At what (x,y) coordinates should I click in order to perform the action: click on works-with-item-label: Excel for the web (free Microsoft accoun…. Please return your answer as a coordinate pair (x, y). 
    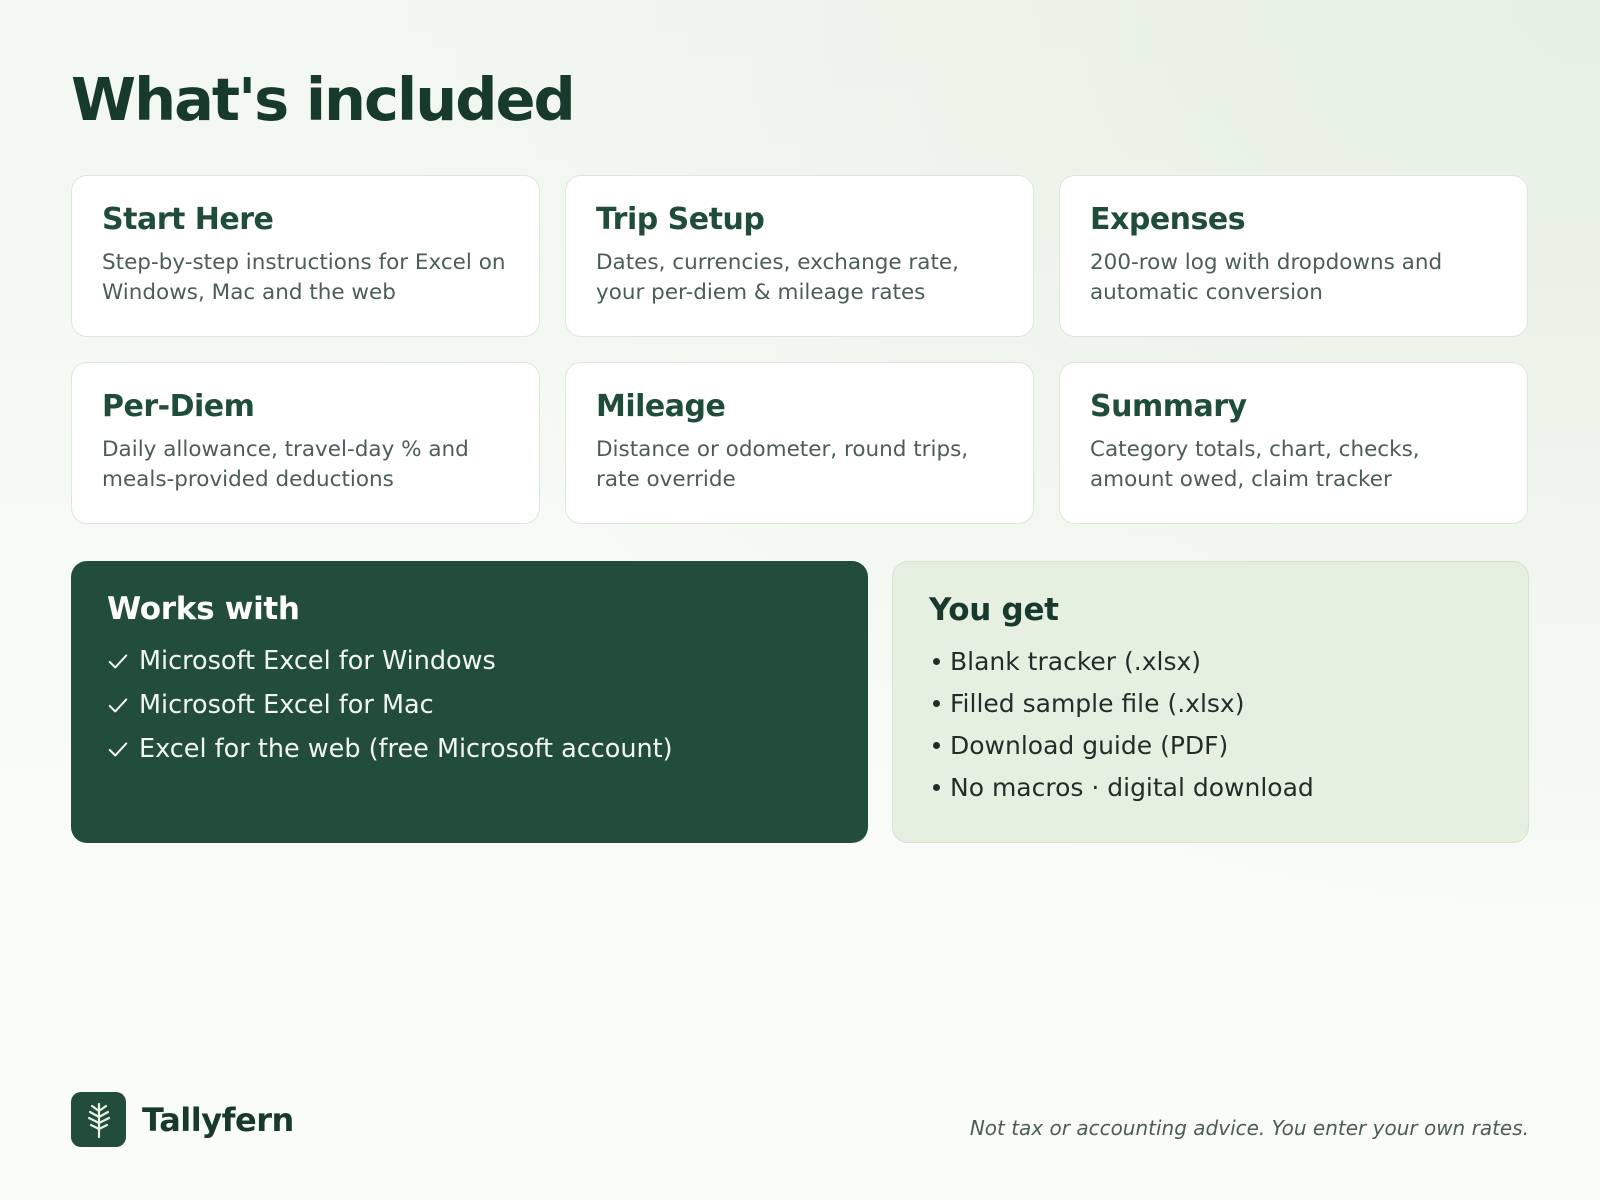
    Looking at the image, I should click on (406, 749).